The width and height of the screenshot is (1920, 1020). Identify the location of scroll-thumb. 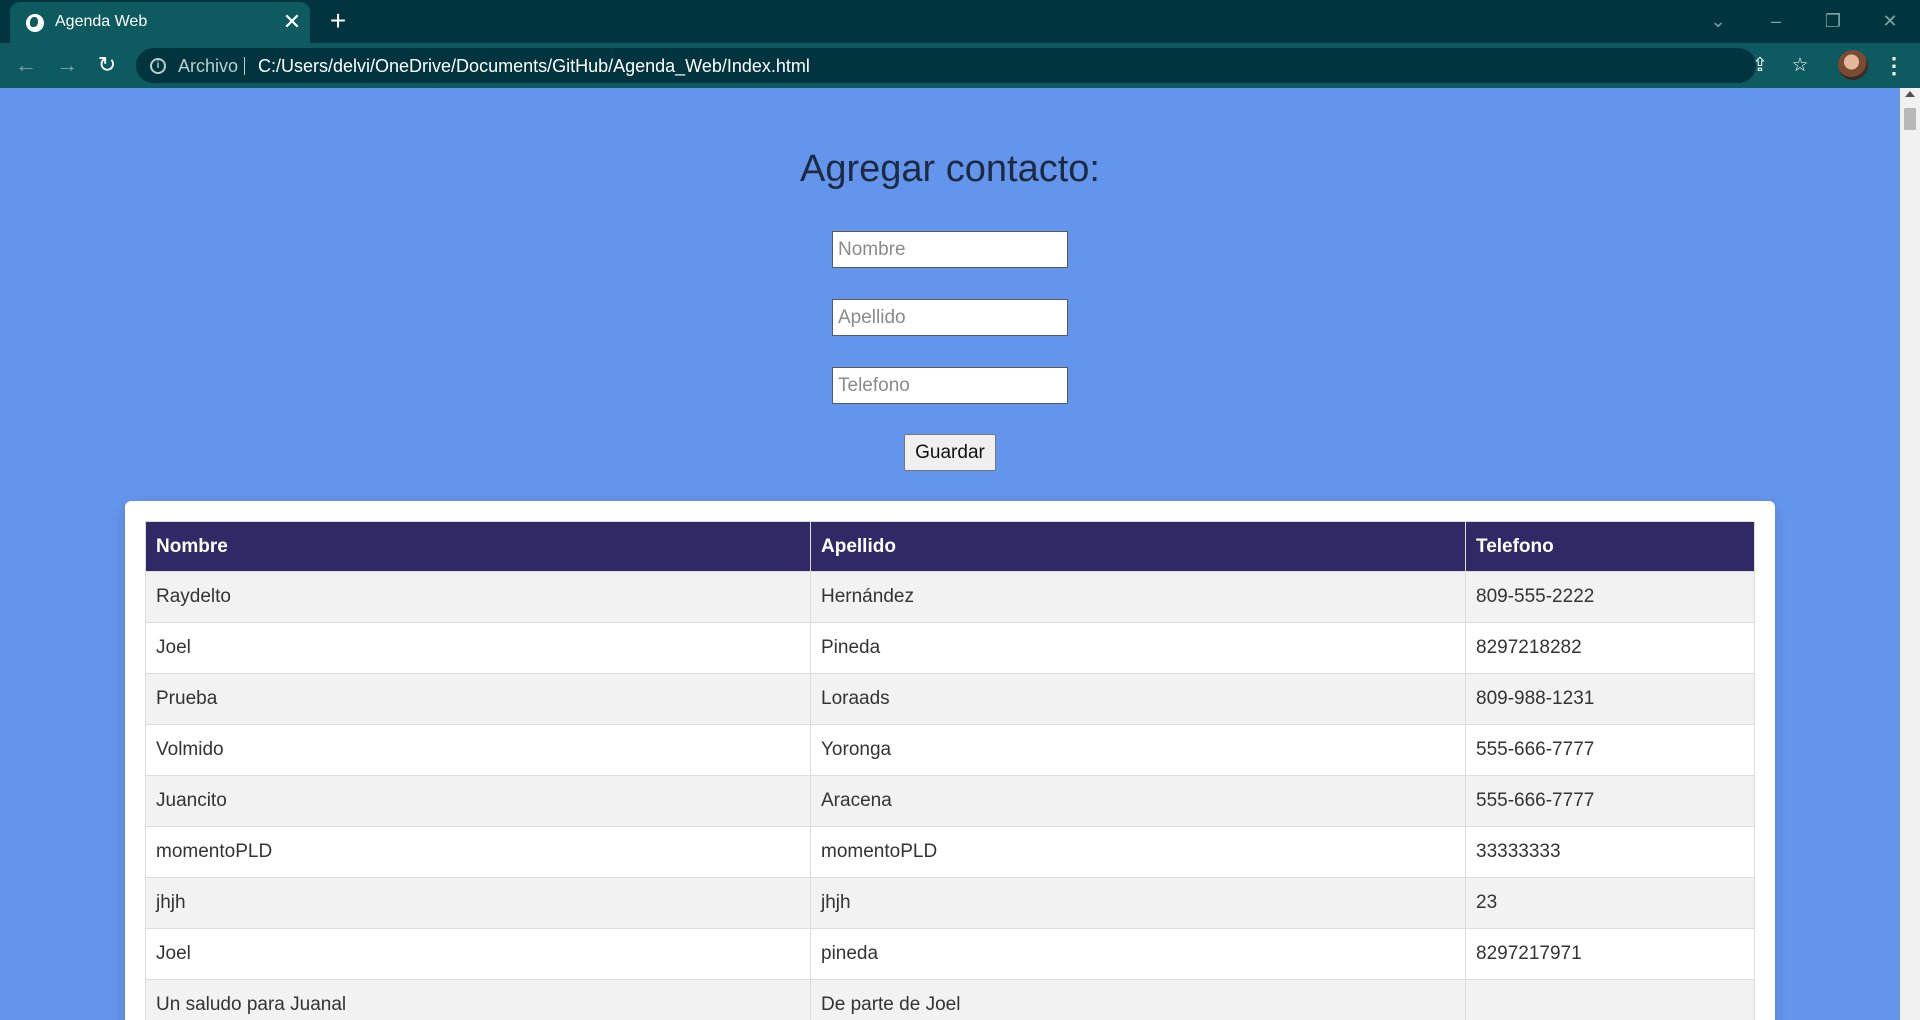
(1910, 119).